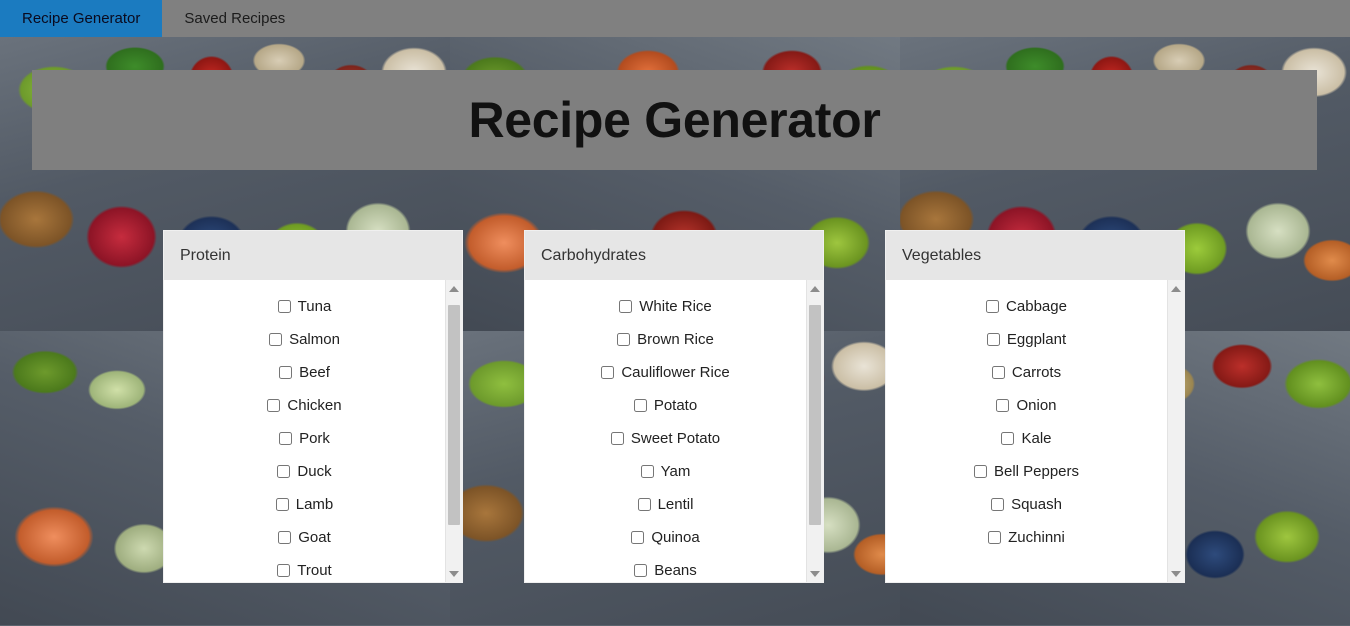 This screenshot has height=626, width=1350. Describe the element at coordinates (1026, 438) in the screenshot. I see `ingredient-item: Kale` at that location.